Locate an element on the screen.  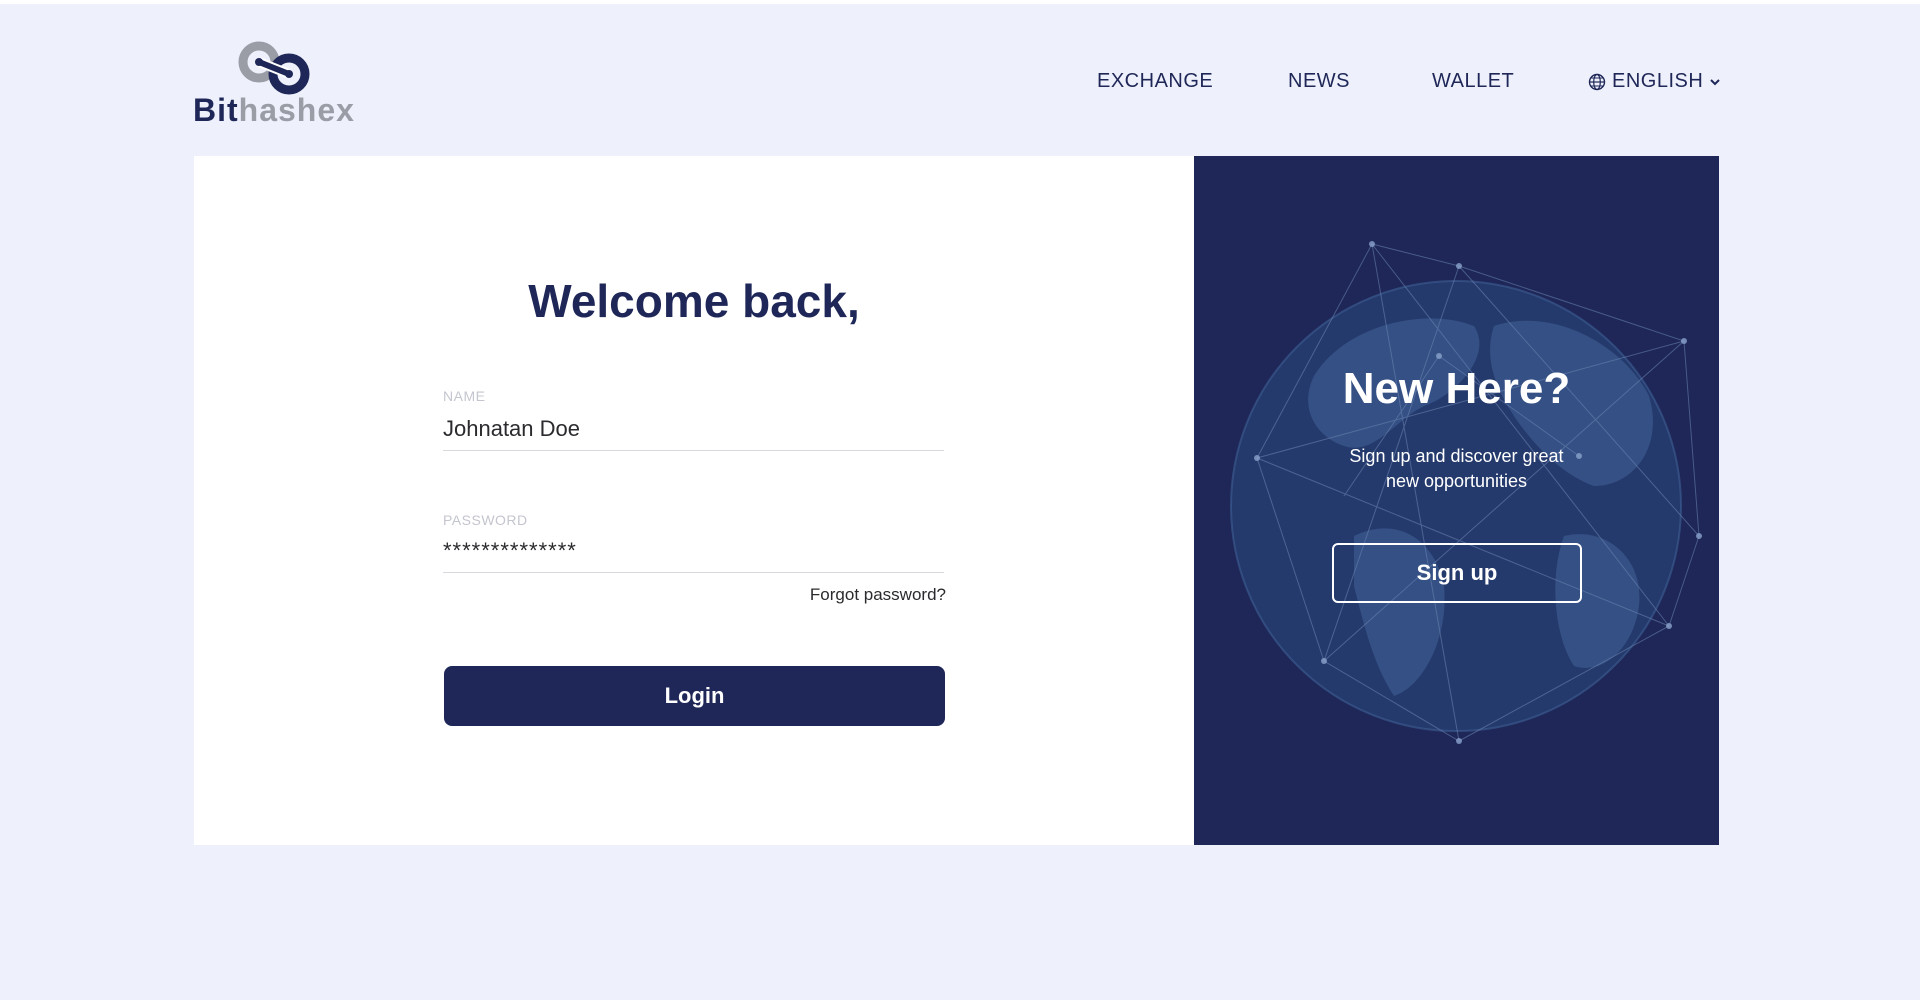
name-label: NAME is located at coordinates (464, 396).